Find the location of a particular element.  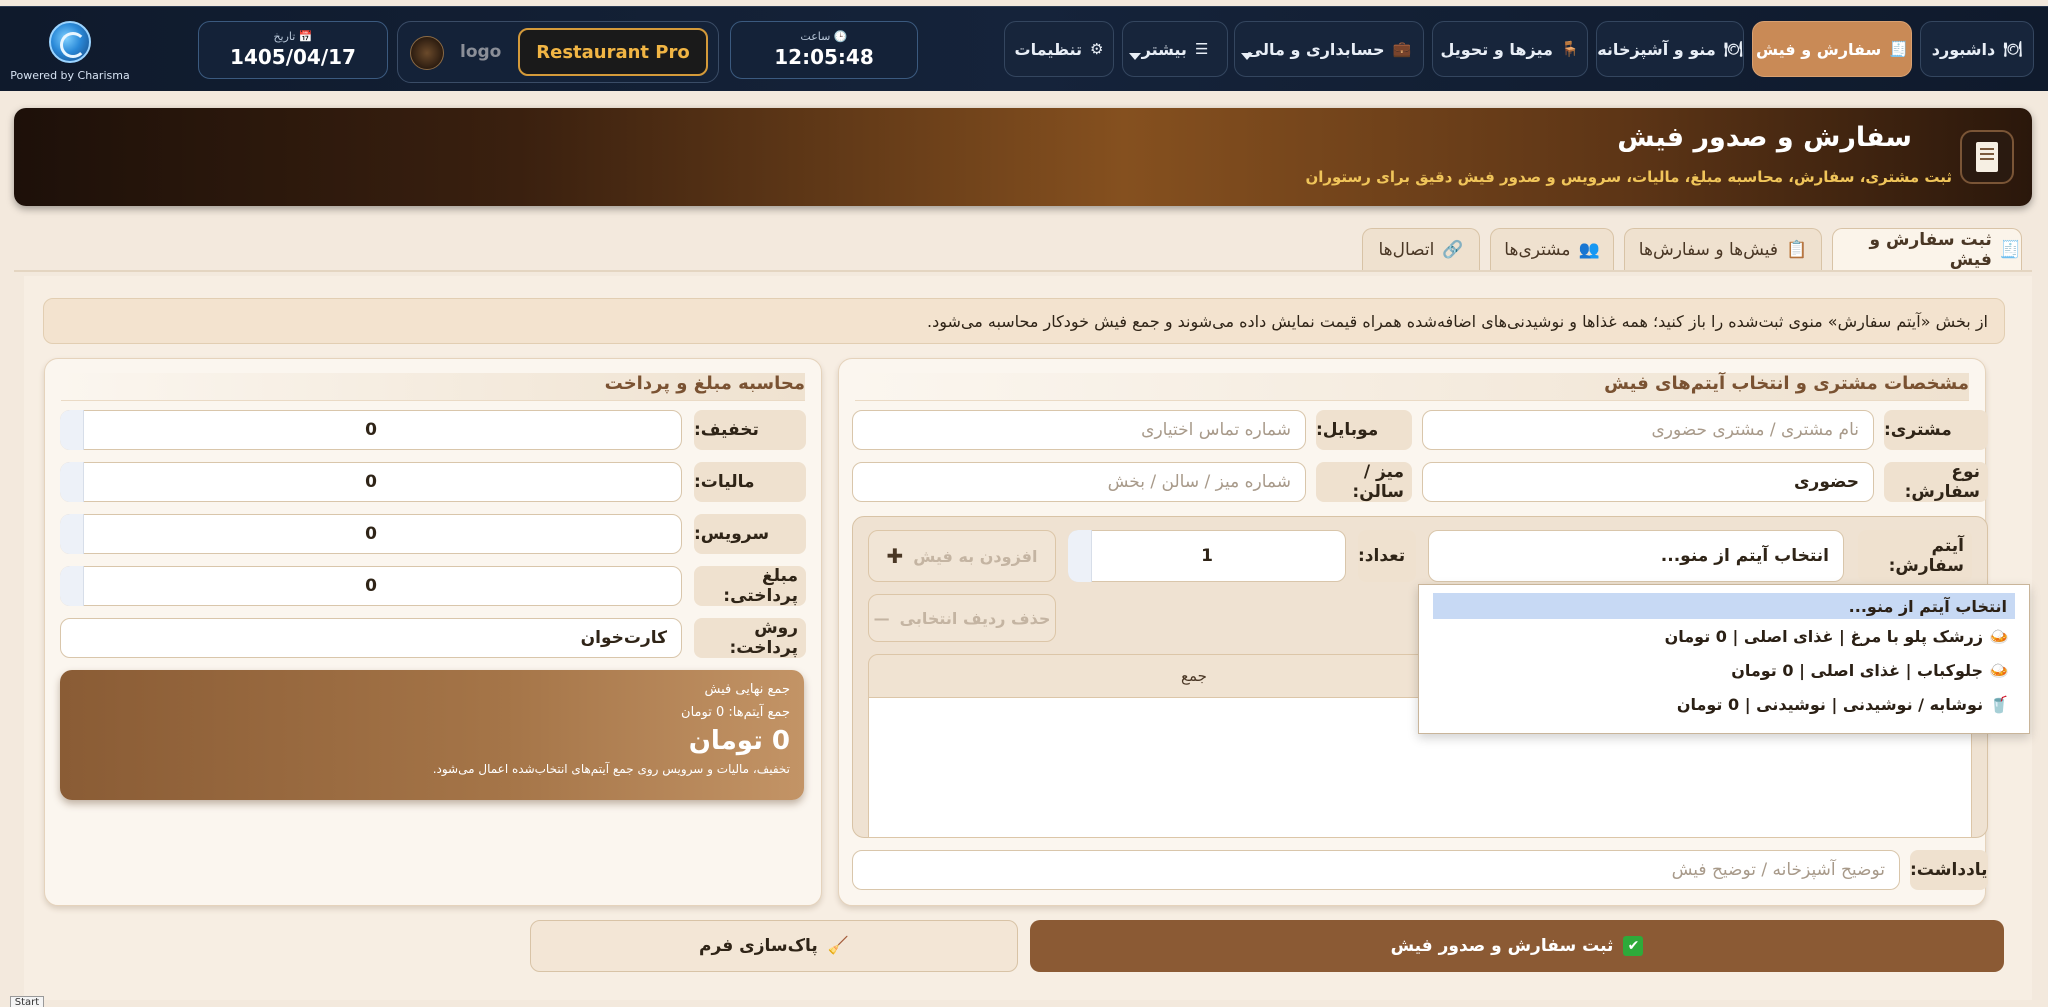

charisma-logo-icon is located at coordinates (70, 42).